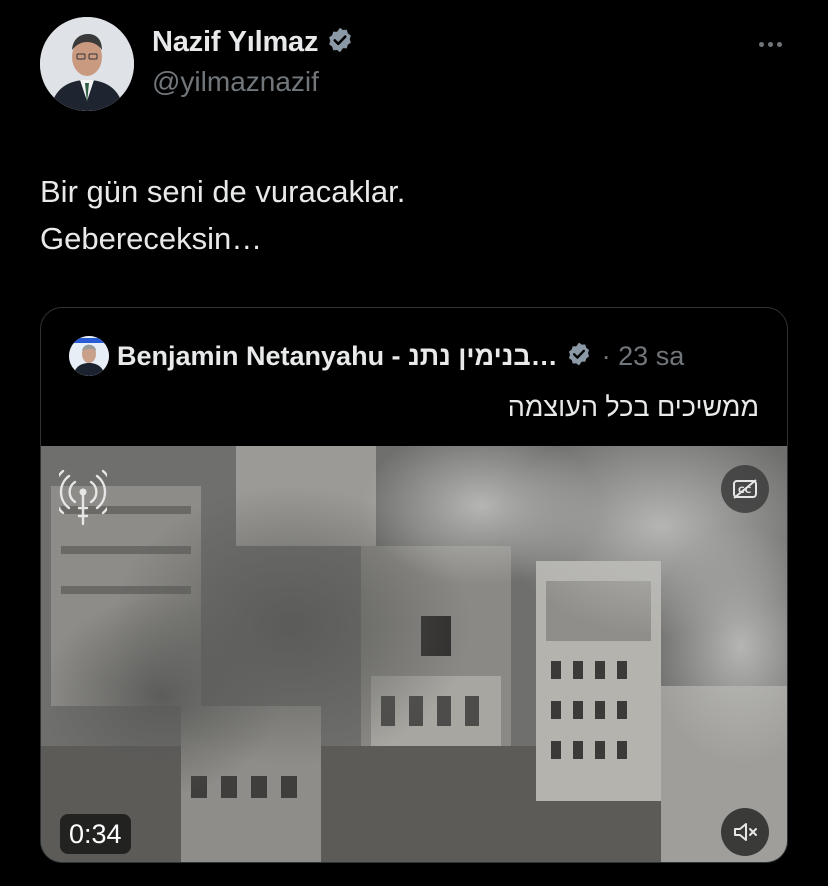 This screenshot has height=886, width=828. Describe the element at coordinates (83, 498) in the screenshot. I see `broadcast-icon` at that location.